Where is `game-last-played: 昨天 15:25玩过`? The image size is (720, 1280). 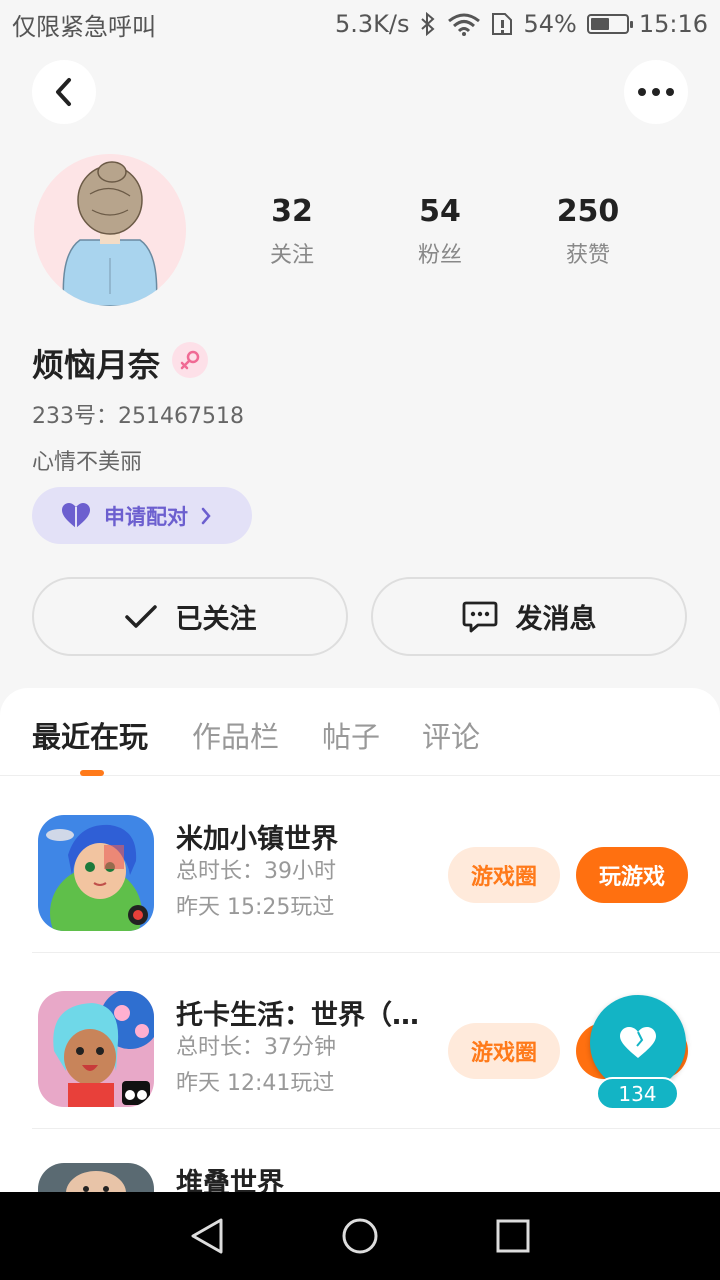 game-last-played: 昨天 15:25玩过 is located at coordinates (255, 907).